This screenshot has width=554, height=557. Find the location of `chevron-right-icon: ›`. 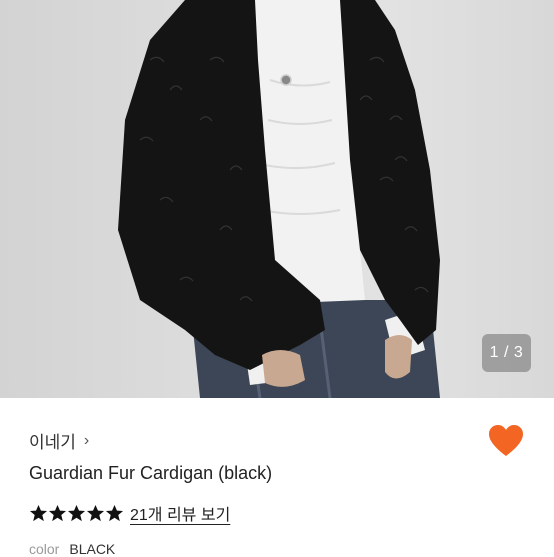

chevron-right-icon: › is located at coordinates (86, 440).